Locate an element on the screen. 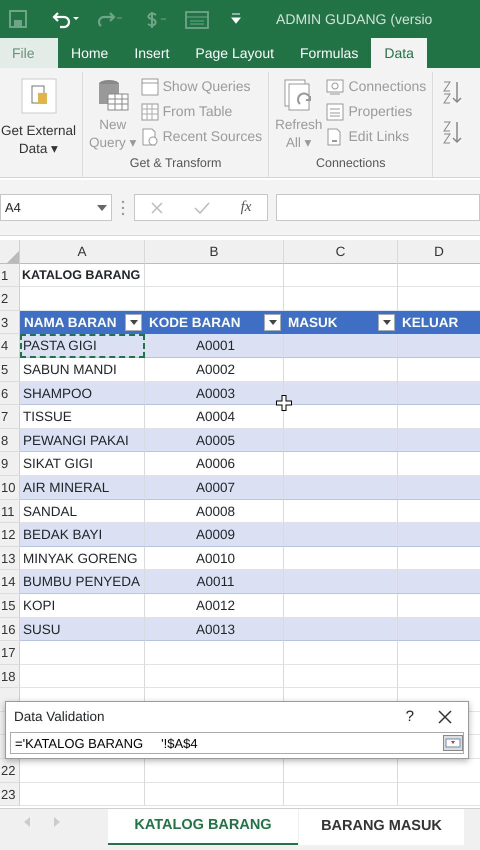 This screenshot has height=850, width=480. expand-dialog-icon is located at coordinates (453, 743).